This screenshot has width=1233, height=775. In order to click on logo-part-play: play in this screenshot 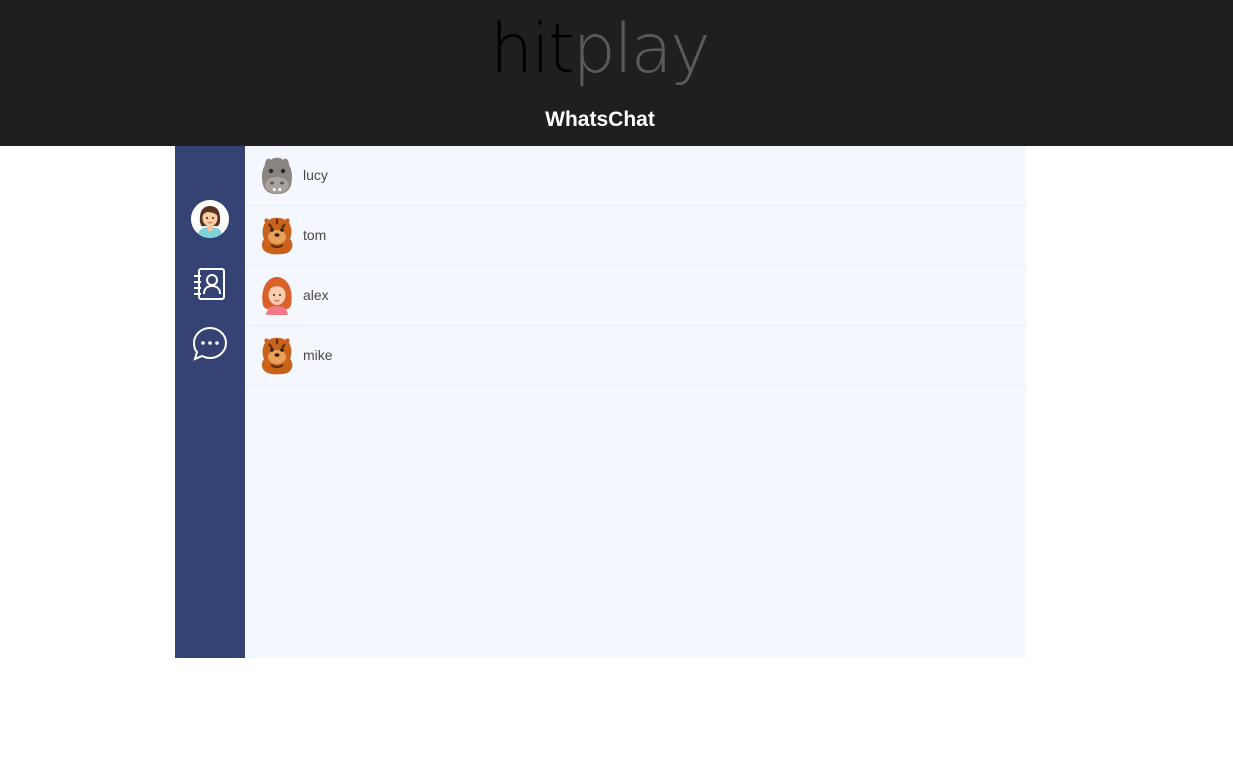, I will do `click(641, 49)`.